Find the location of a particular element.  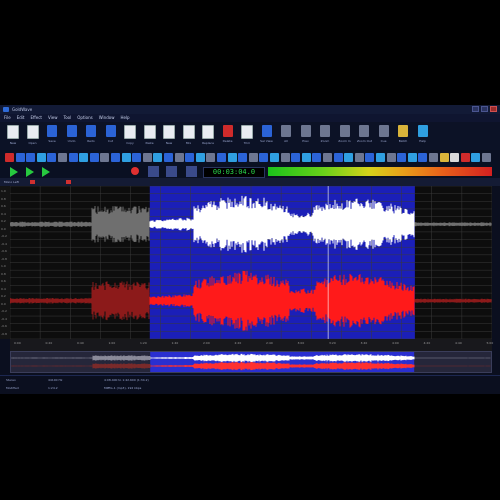

toolbar-button-10: Replace is located at coordinates (208, 135).